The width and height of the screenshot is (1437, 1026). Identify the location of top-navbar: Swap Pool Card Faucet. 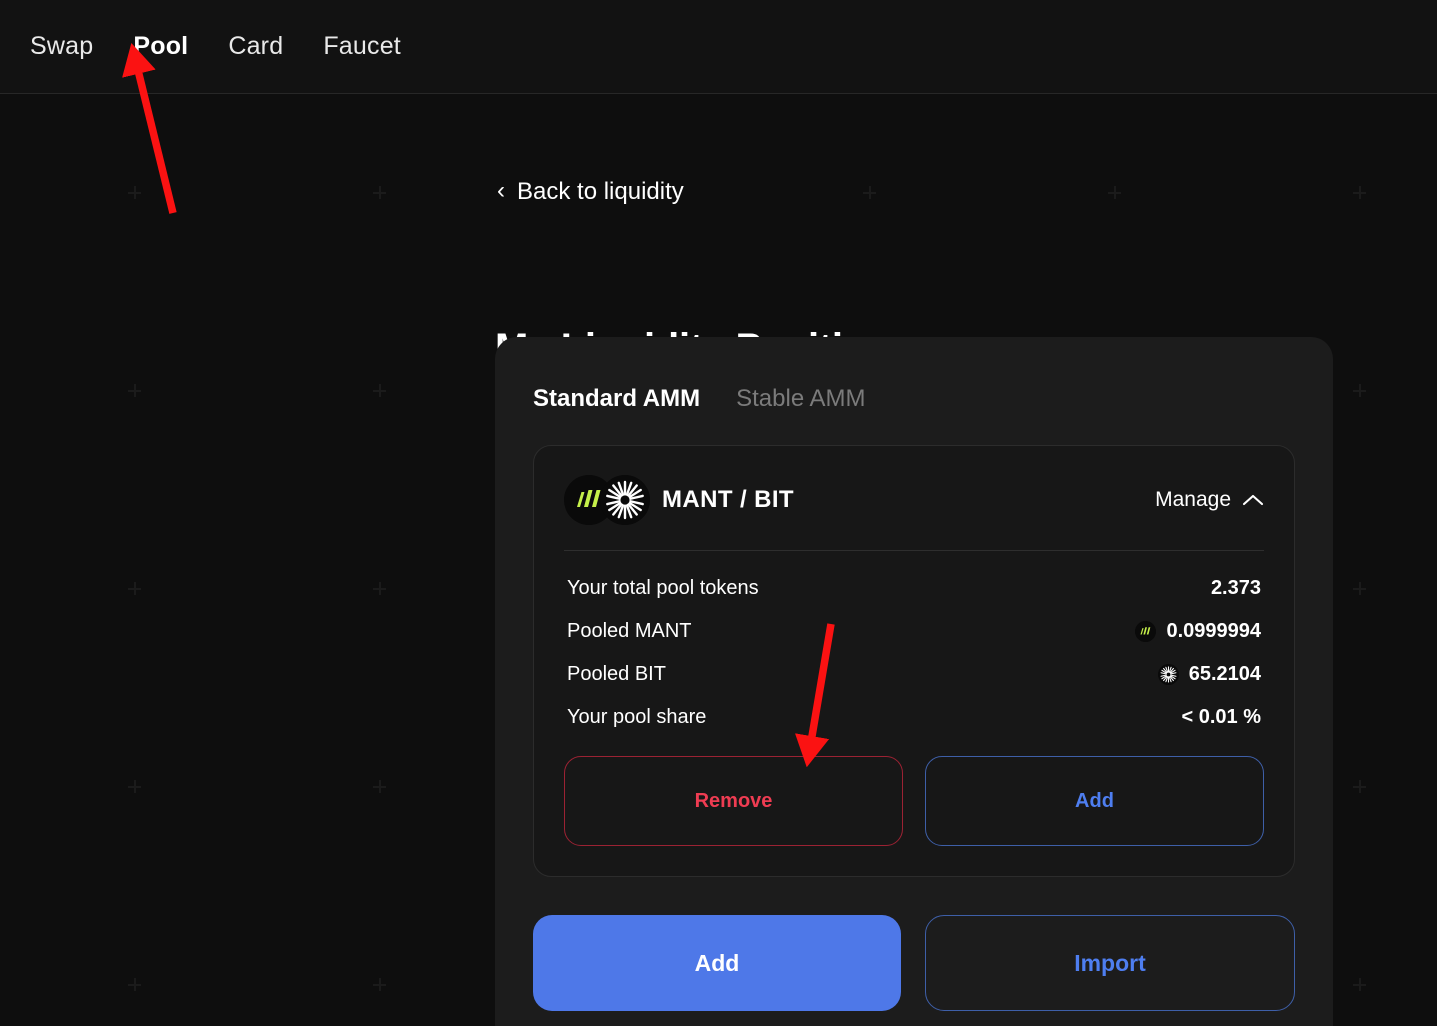
(718, 47).